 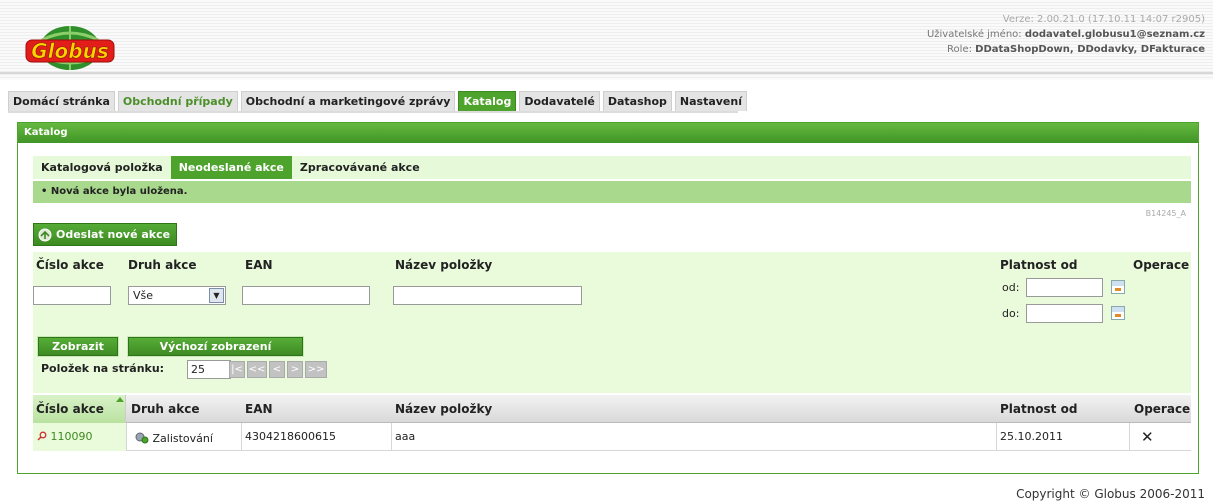 What do you see at coordinates (1038, 409) in the screenshot?
I see `col-header-platnost-od: Platnost od` at bounding box center [1038, 409].